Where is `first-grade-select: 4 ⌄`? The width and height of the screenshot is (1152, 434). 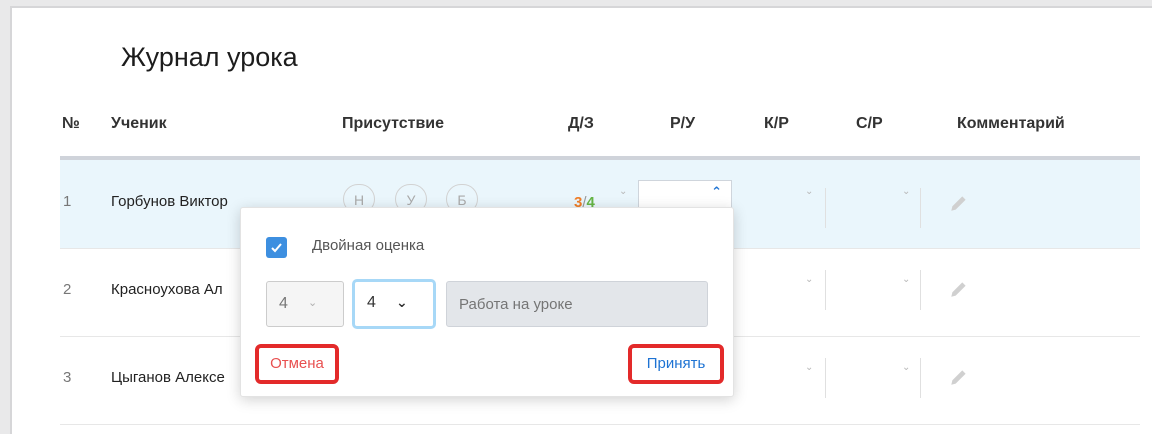
first-grade-select: 4 ⌄ is located at coordinates (305, 304).